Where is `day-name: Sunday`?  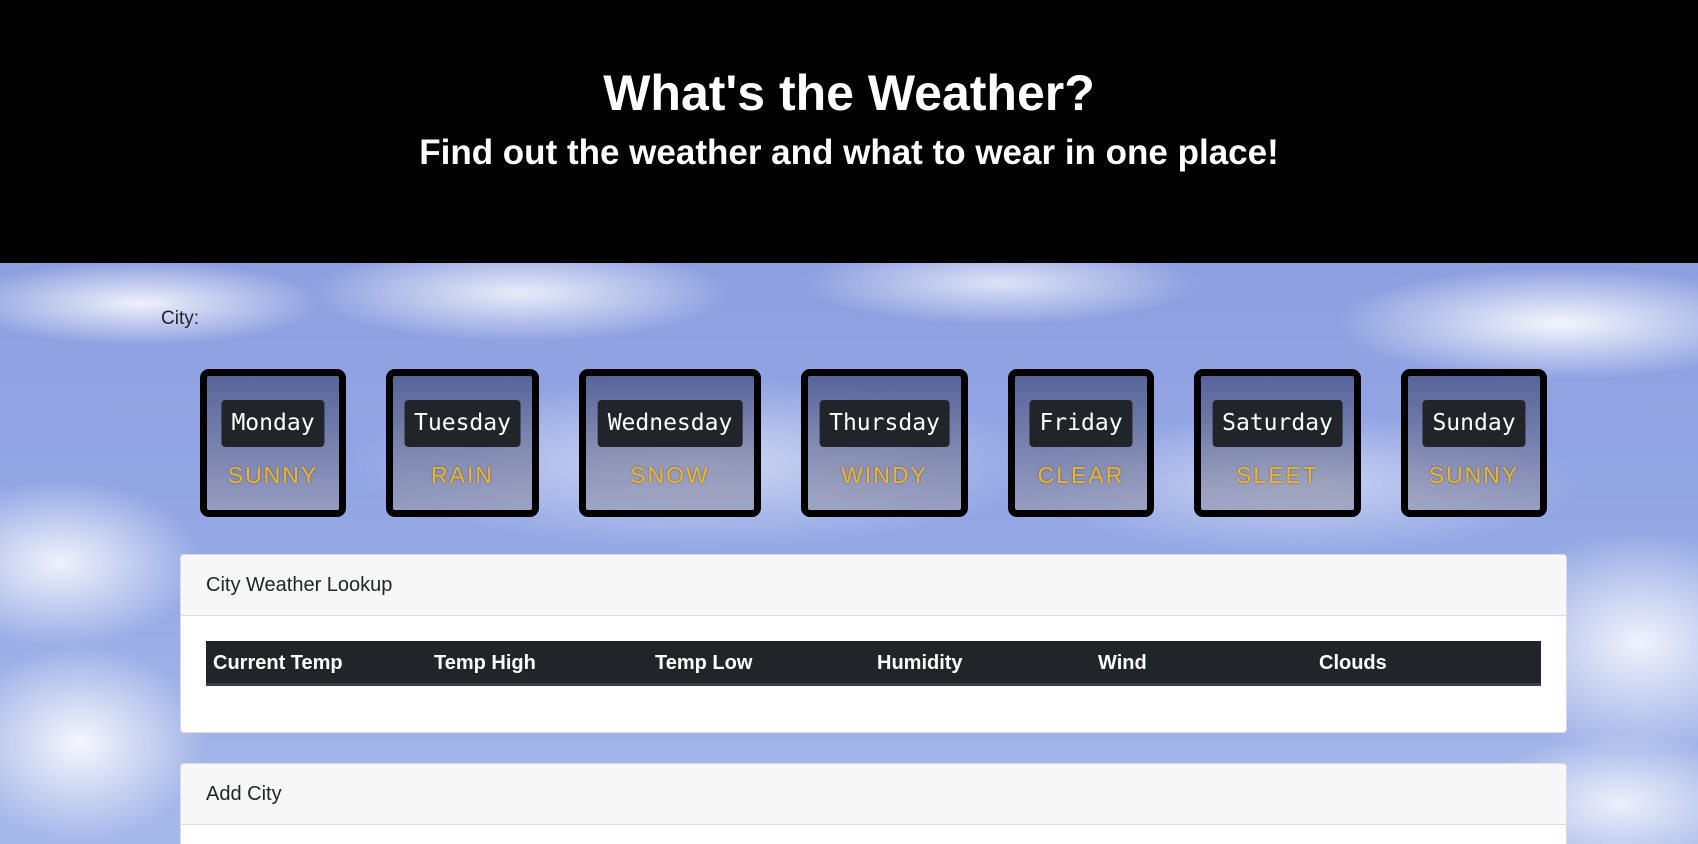
day-name: Sunday is located at coordinates (1474, 423).